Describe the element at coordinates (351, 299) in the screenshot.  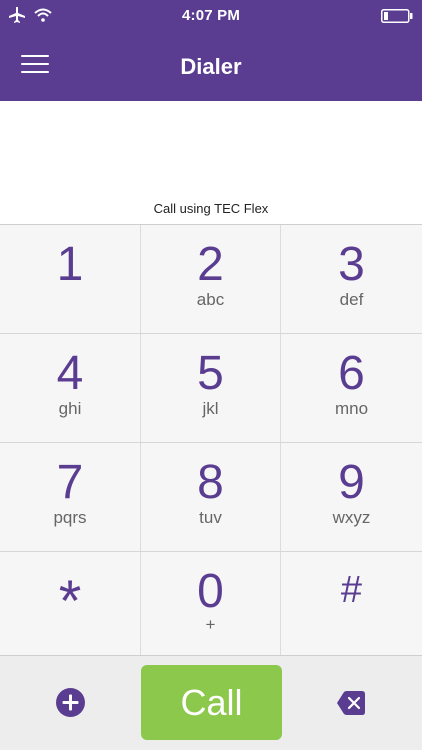
I see `key-letters: def` at that location.